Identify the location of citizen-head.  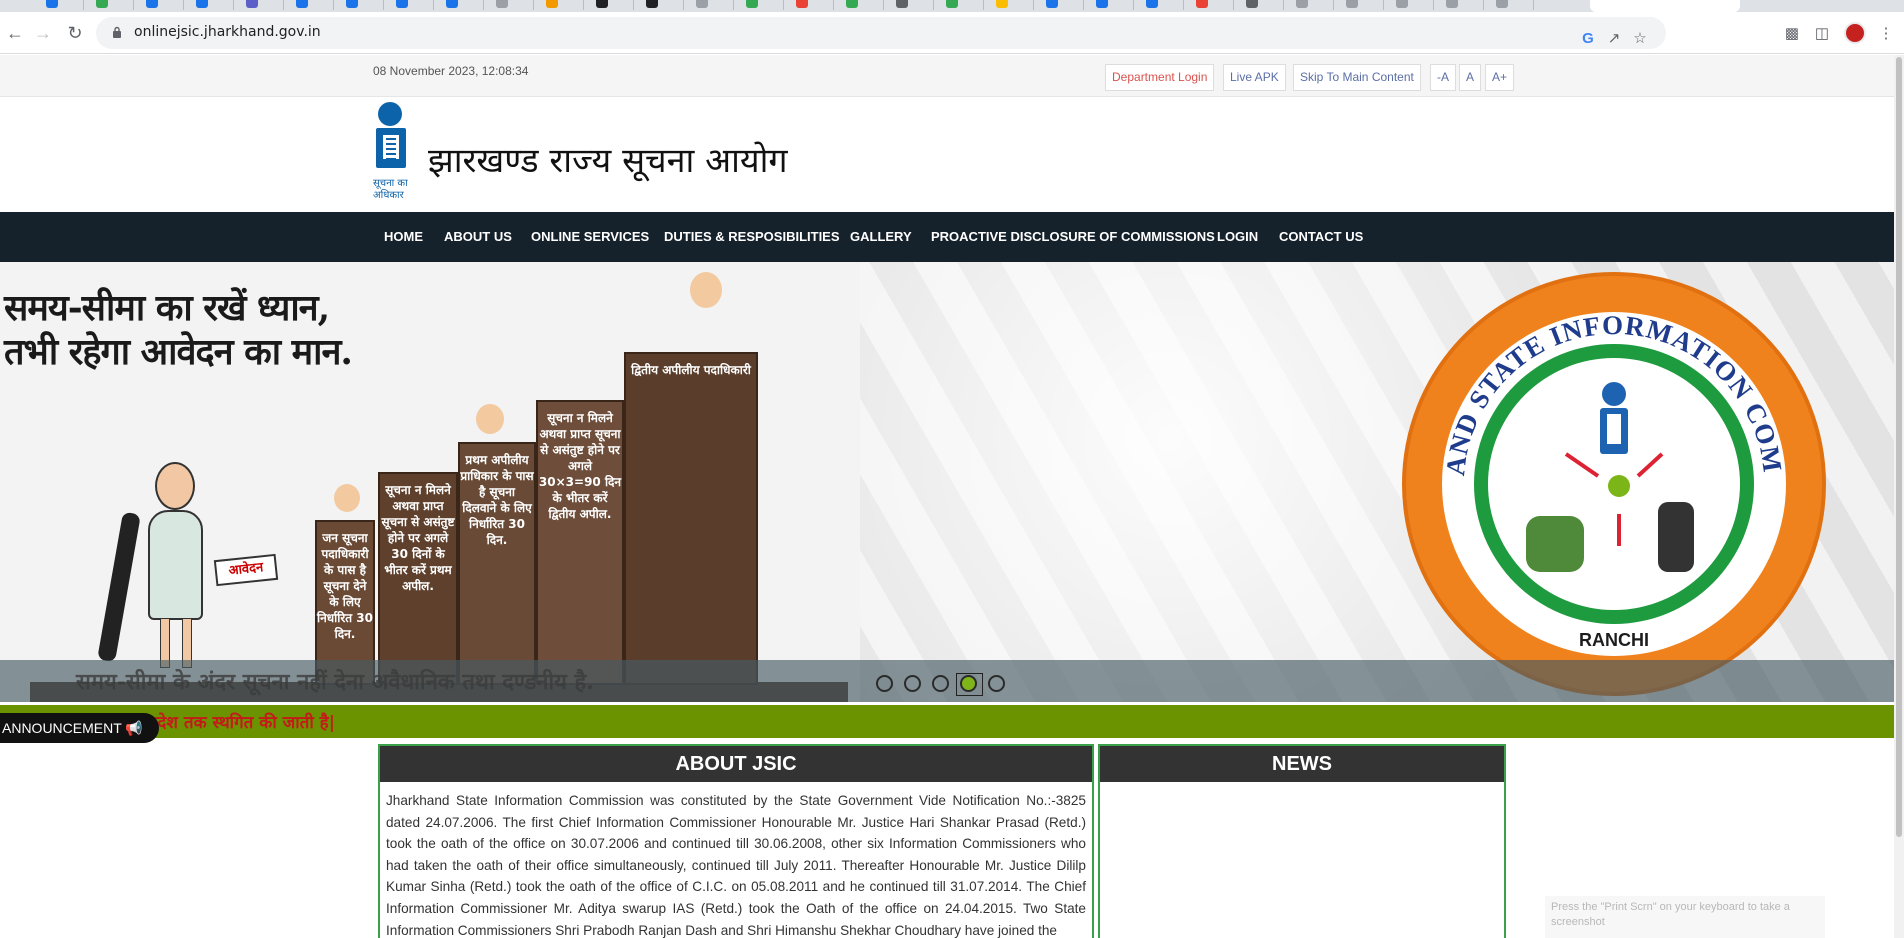
(175, 486).